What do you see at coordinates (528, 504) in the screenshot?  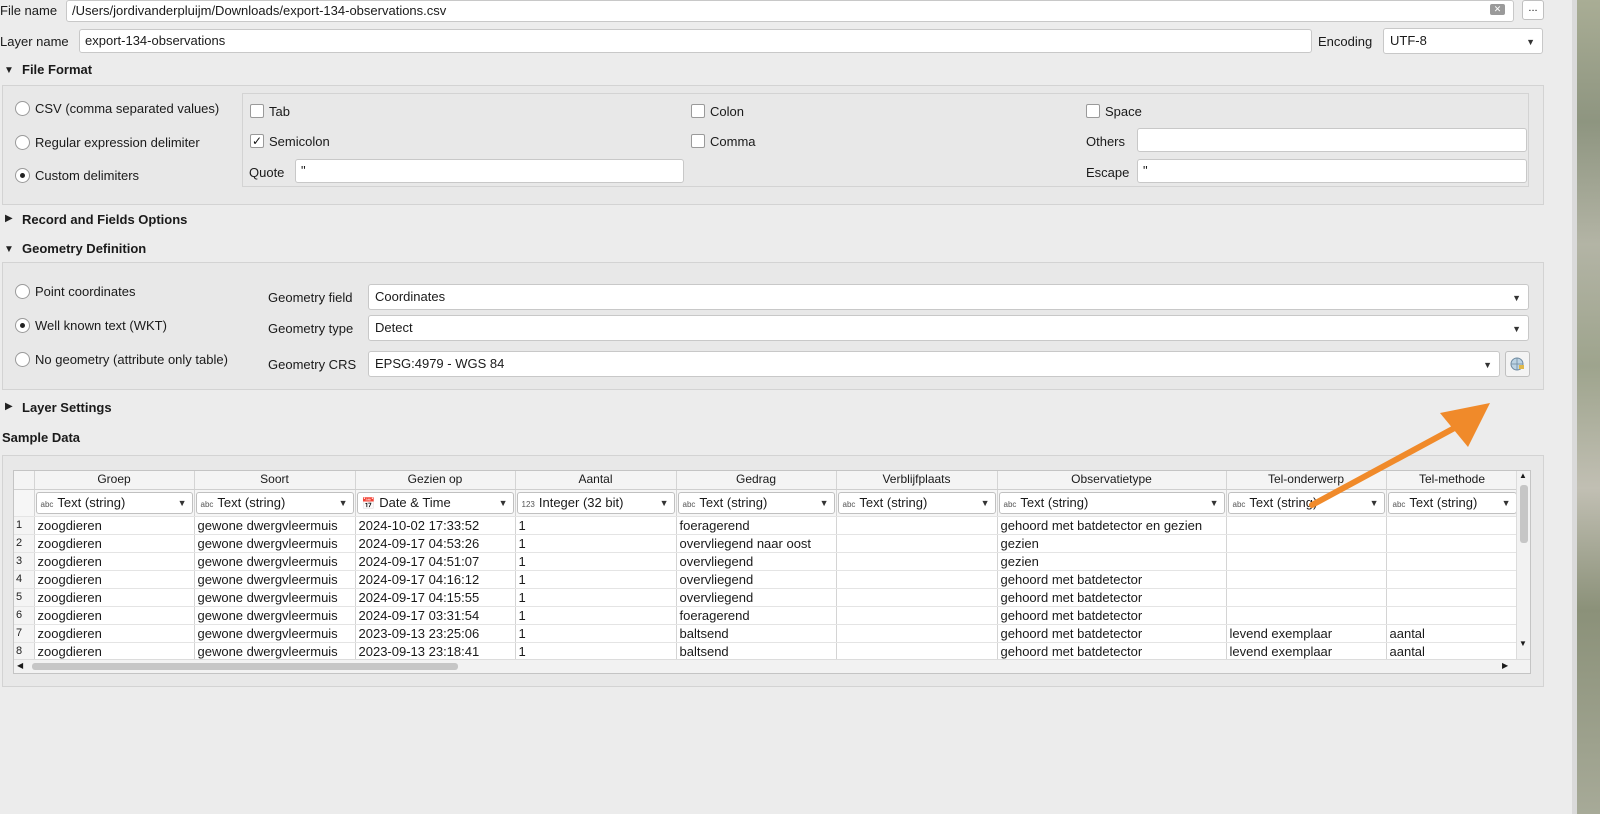 I see `field-type-icon: 123` at bounding box center [528, 504].